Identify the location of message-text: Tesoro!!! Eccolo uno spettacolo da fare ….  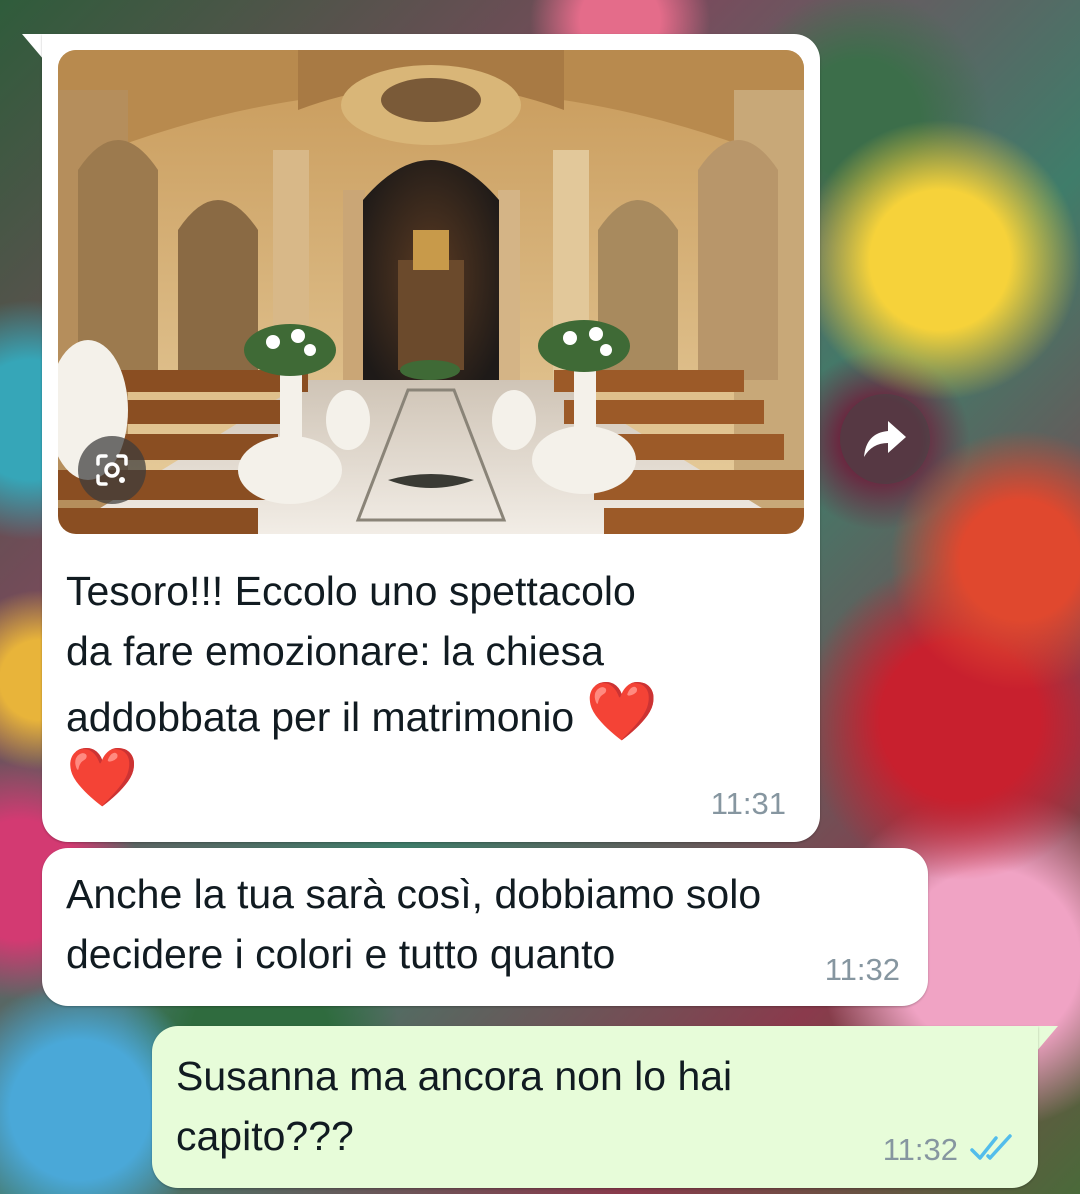
(362, 687).